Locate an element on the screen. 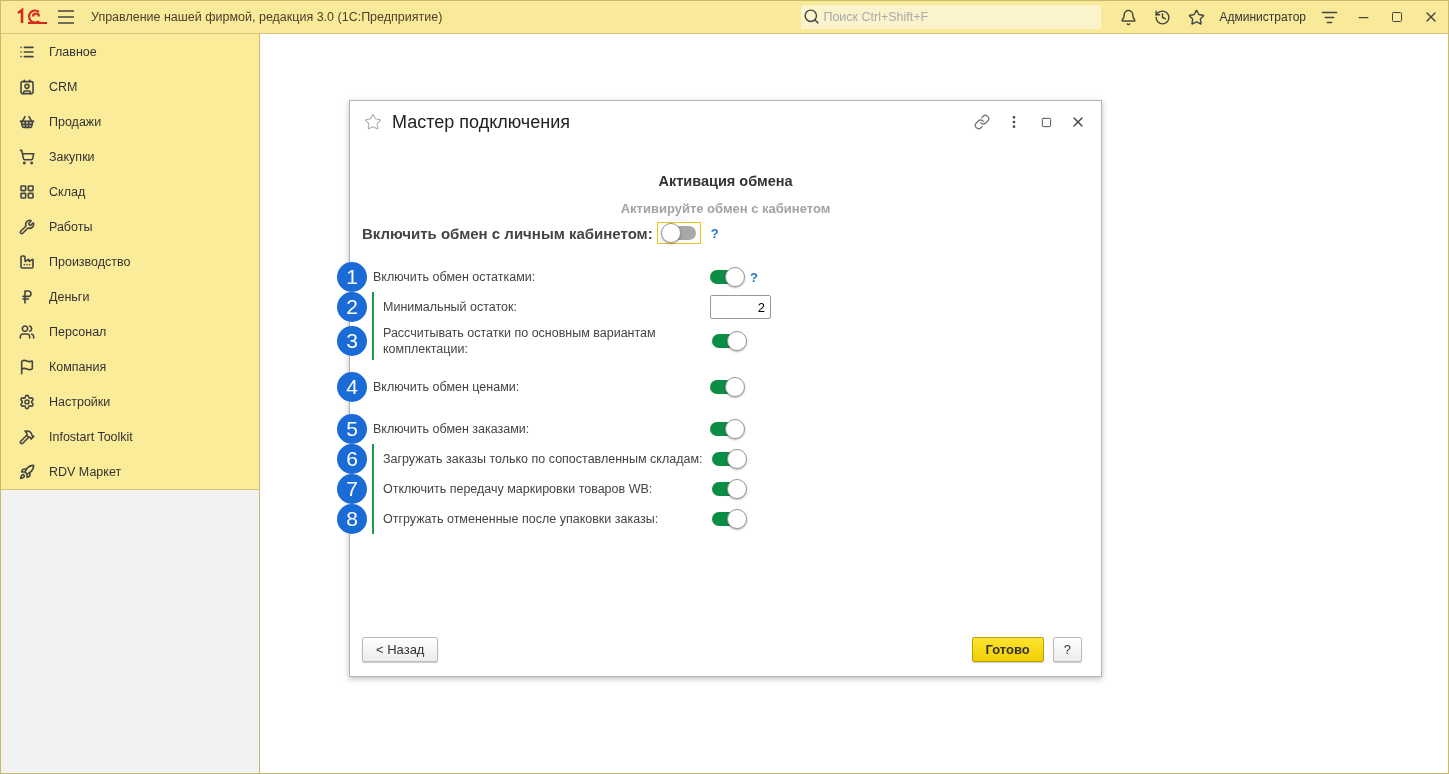 This screenshot has width=1449, height=774. people-icon is located at coordinates (27, 331).